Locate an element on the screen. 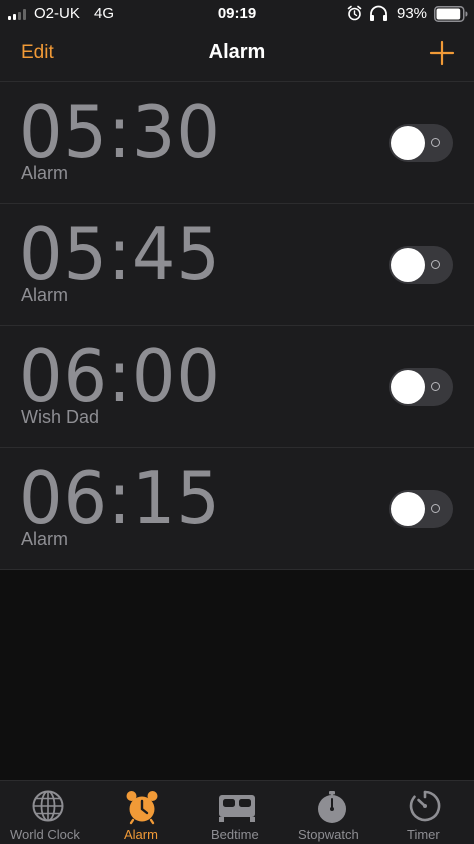 The height and width of the screenshot is (844, 474). tab-world-clock: World Clock is located at coordinates (47, 812).